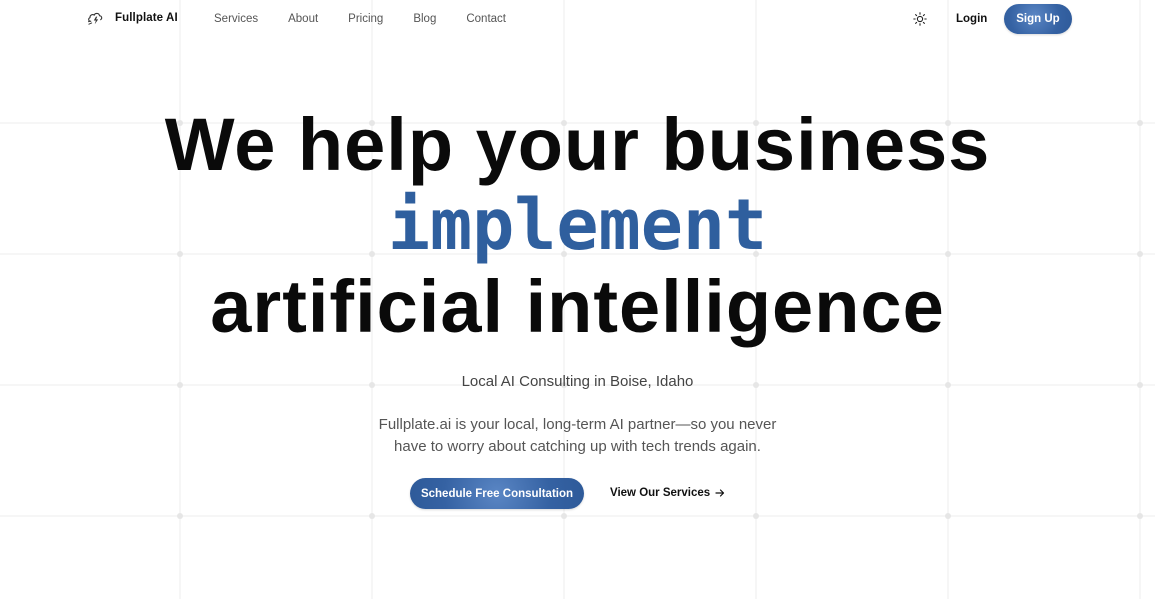  Describe the element at coordinates (497, 493) in the screenshot. I see `schedule-consultation-button: Schedule Free Consultation` at that location.